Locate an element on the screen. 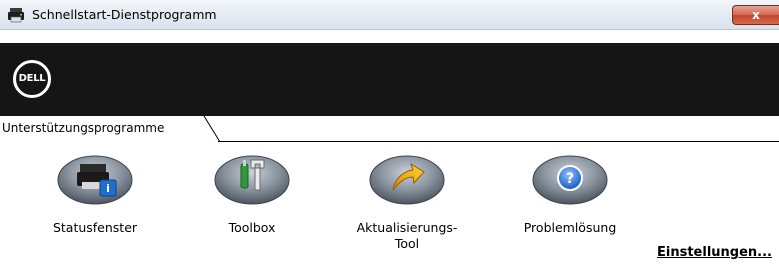  tab-support-programs: Unterstützungsprogramme is located at coordinates (84, 129).